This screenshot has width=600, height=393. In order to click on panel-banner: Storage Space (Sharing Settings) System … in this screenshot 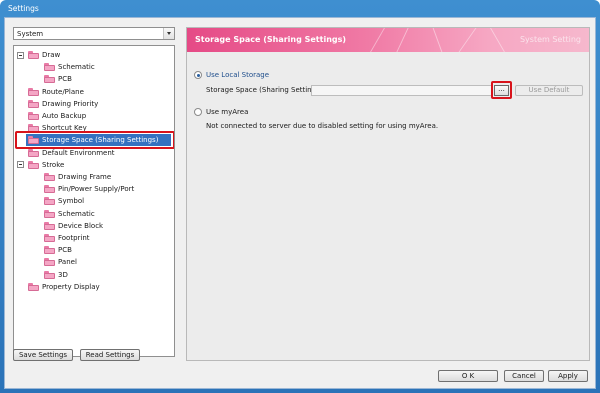, I will do `click(388, 40)`.